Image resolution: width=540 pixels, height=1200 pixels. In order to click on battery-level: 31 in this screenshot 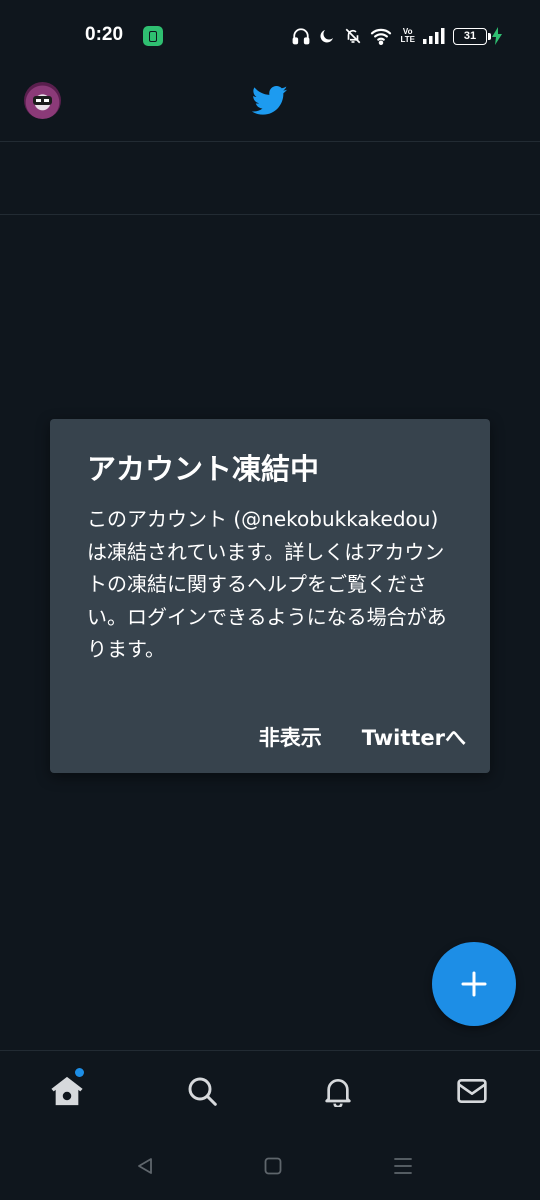, I will do `click(470, 36)`.